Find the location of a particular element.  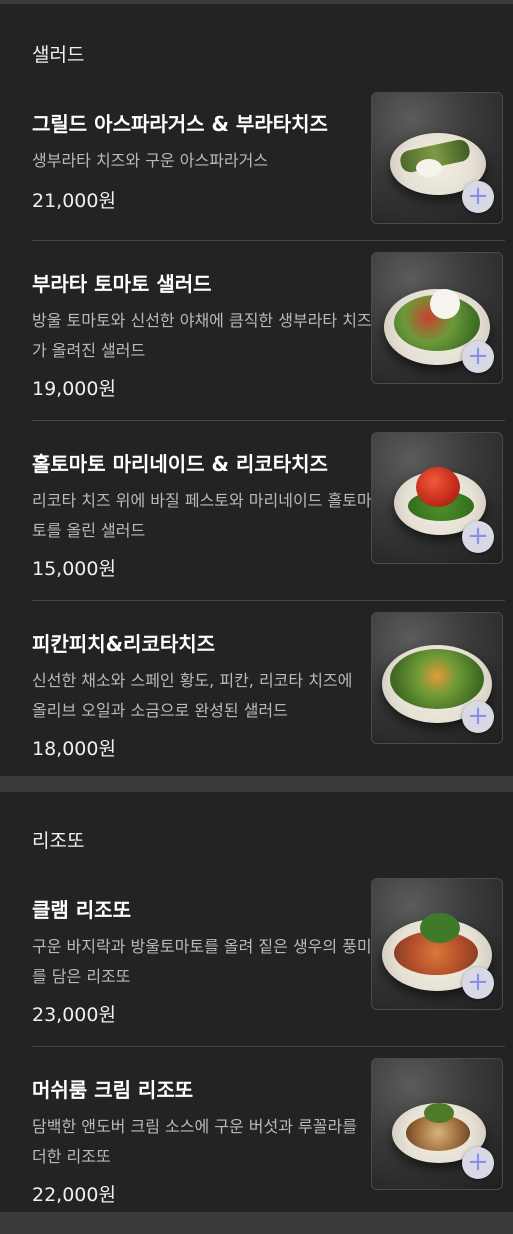

menu-item-name: 홀토마토 마리네이드 & 리코타치즈 is located at coordinates (180, 464).